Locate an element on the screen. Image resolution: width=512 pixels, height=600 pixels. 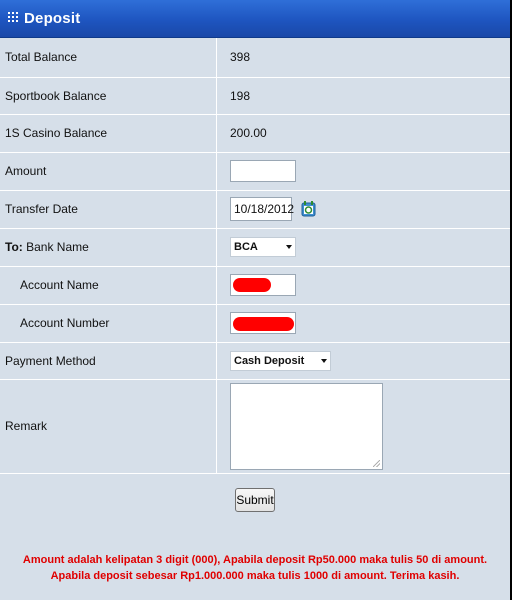
page-title: Deposit is located at coordinates (52, 18).